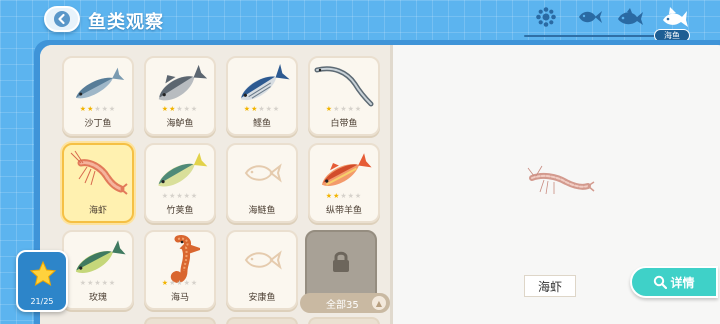  What do you see at coordinates (265, 82) in the screenshot?
I see `skipjack-tuna-icon` at bounding box center [265, 82].